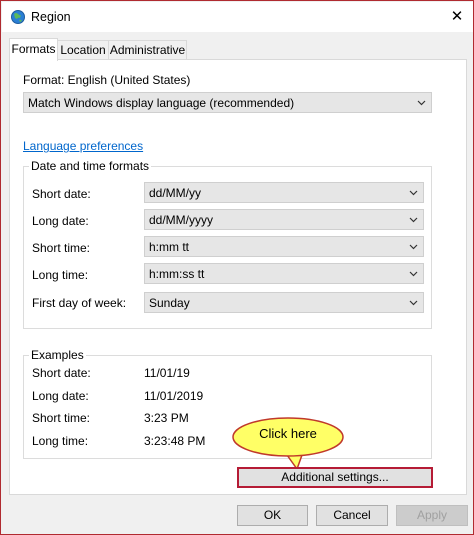  Describe the element at coordinates (174, 396) in the screenshot. I see `example-long-date-value: 11/01/2019` at that location.